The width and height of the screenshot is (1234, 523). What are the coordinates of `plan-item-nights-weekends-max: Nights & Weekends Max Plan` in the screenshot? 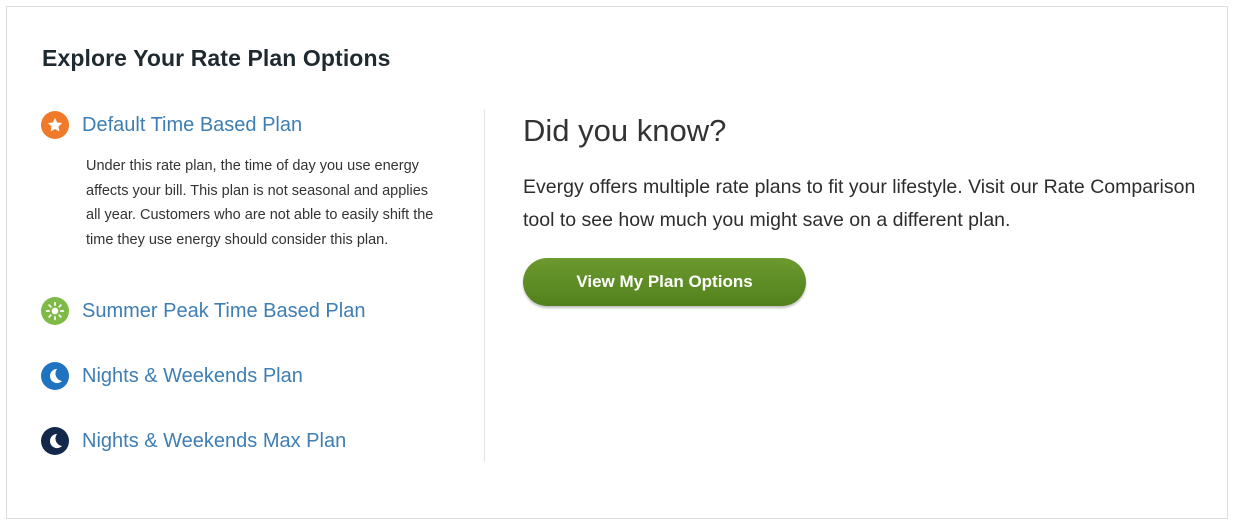 It's located at (193, 441).